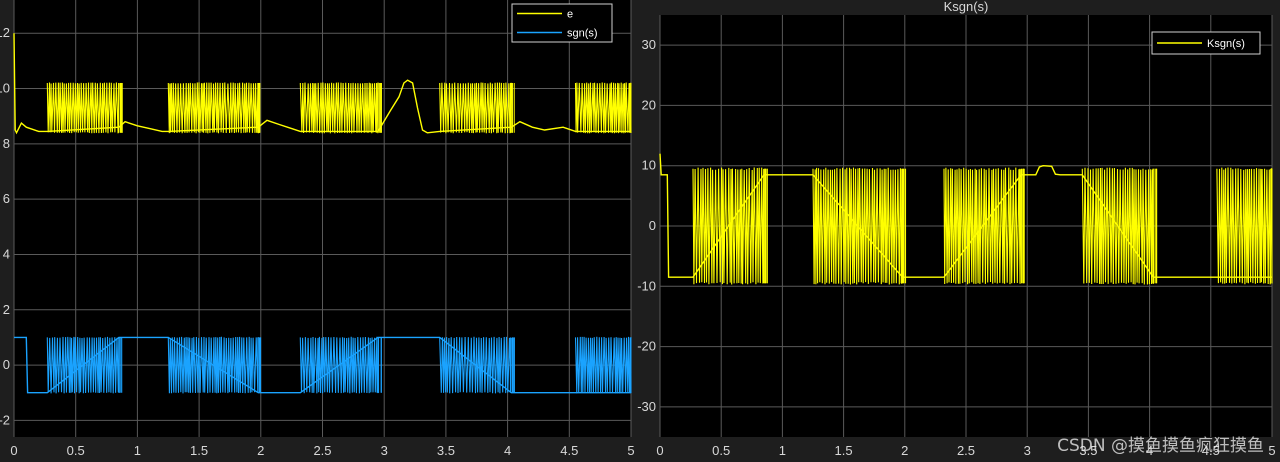  What do you see at coordinates (6, 309) in the screenshot?
I see `y-tick-label: 2` at bounding box center [6, 309].